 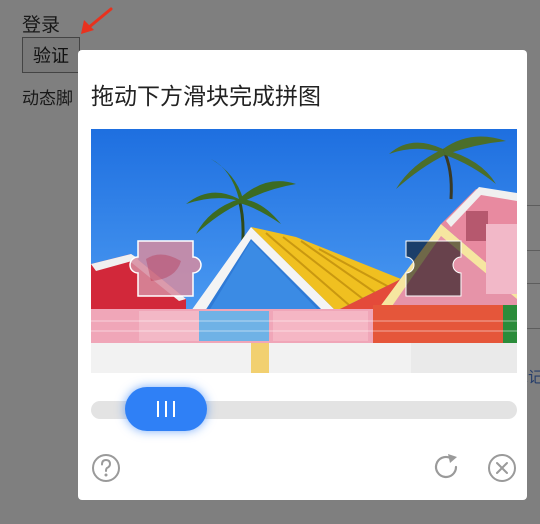 I want to click on close-icon, so click(x=502, y=468).